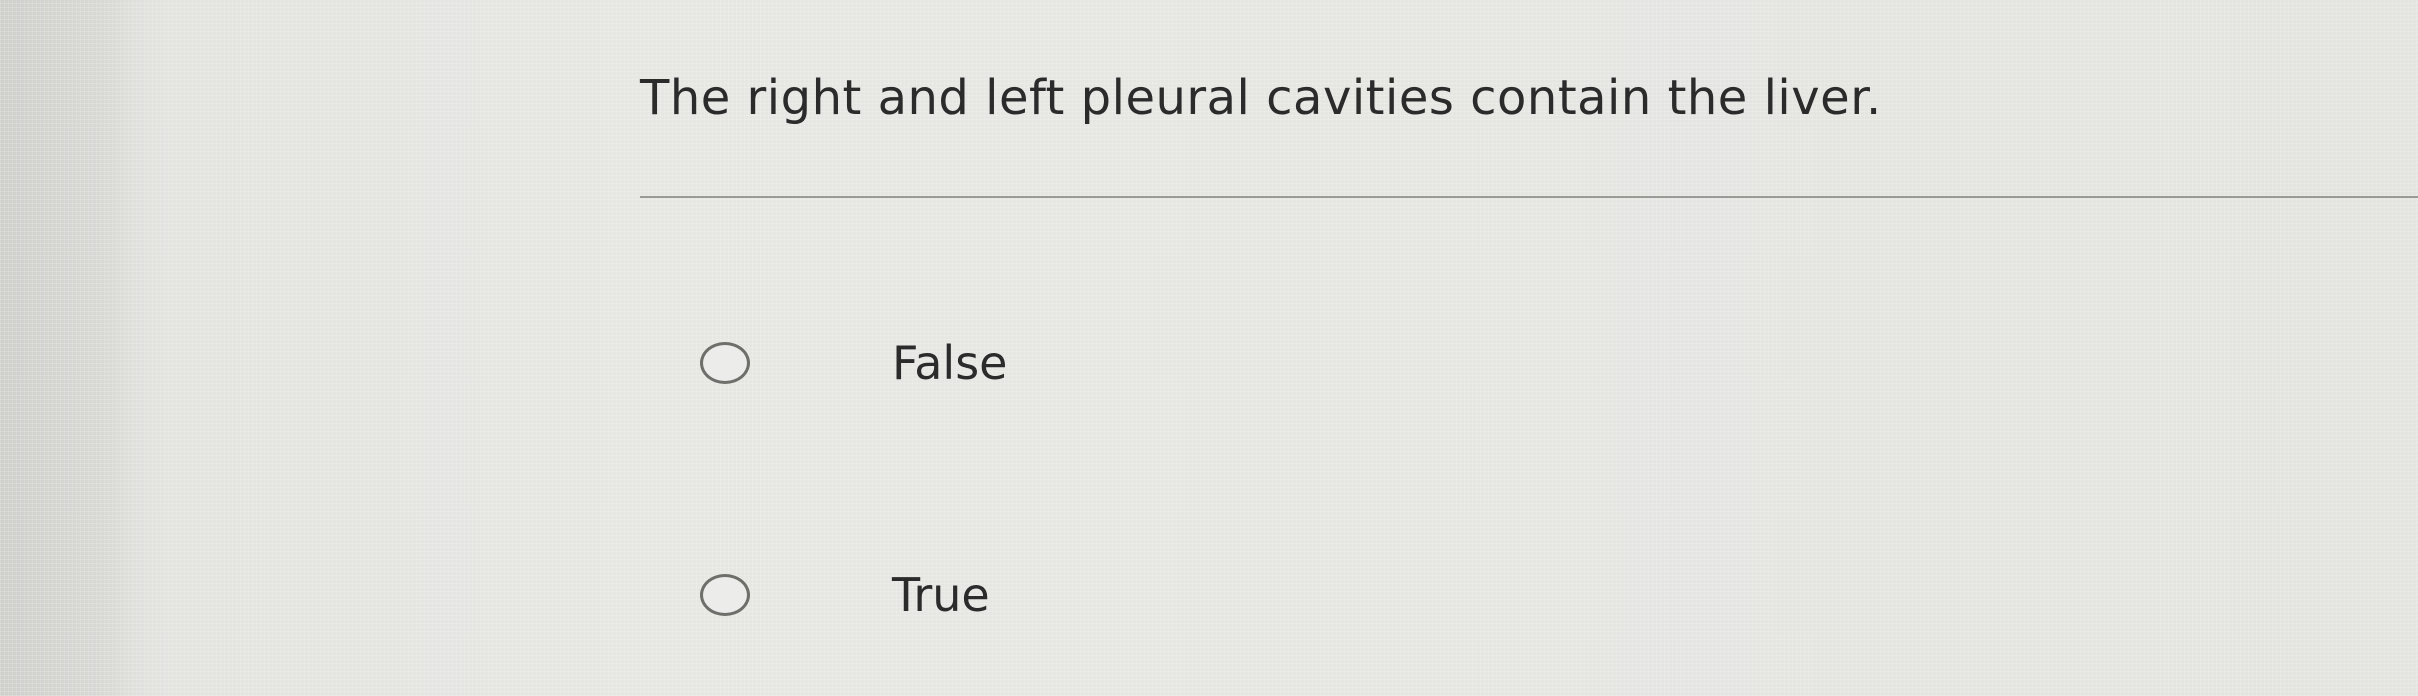 The image size is (2418, 696). Describe the element at coordinates (70, 348) in the screenshot. I see `left-margin-shade` at that location.